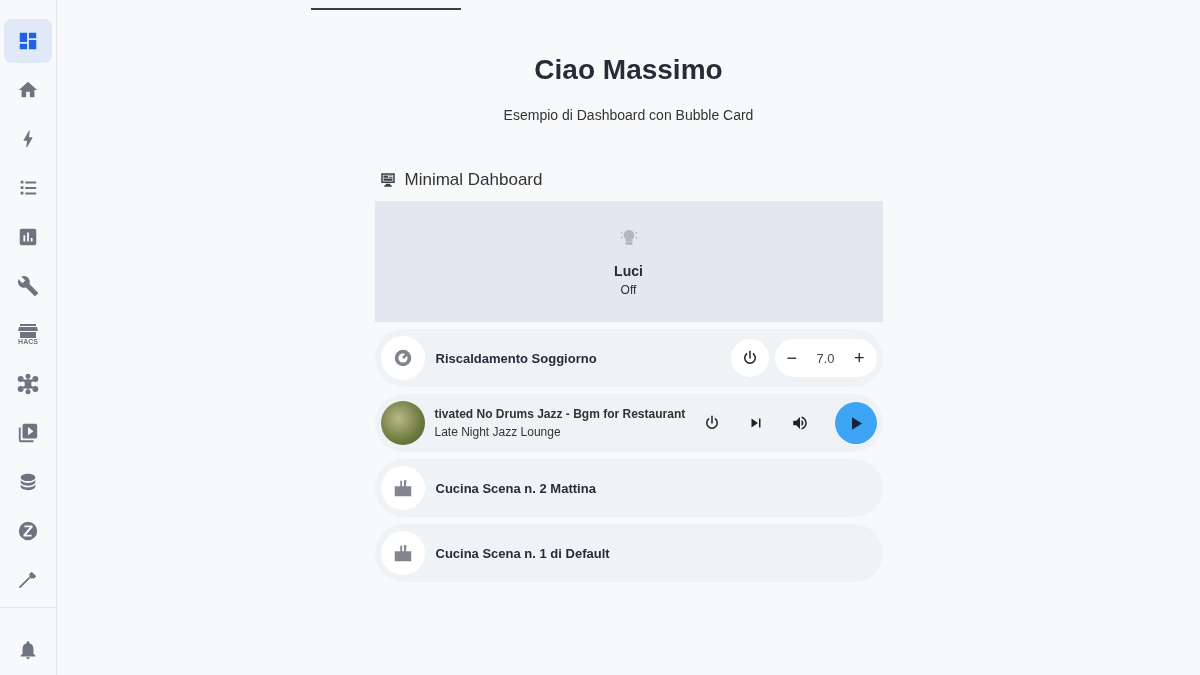  What do you see at coordinates (522, 553) in the screenshot?
I see `scene-name: Cucina Scena n. 1 di Default` at bounding box center [522, 553].